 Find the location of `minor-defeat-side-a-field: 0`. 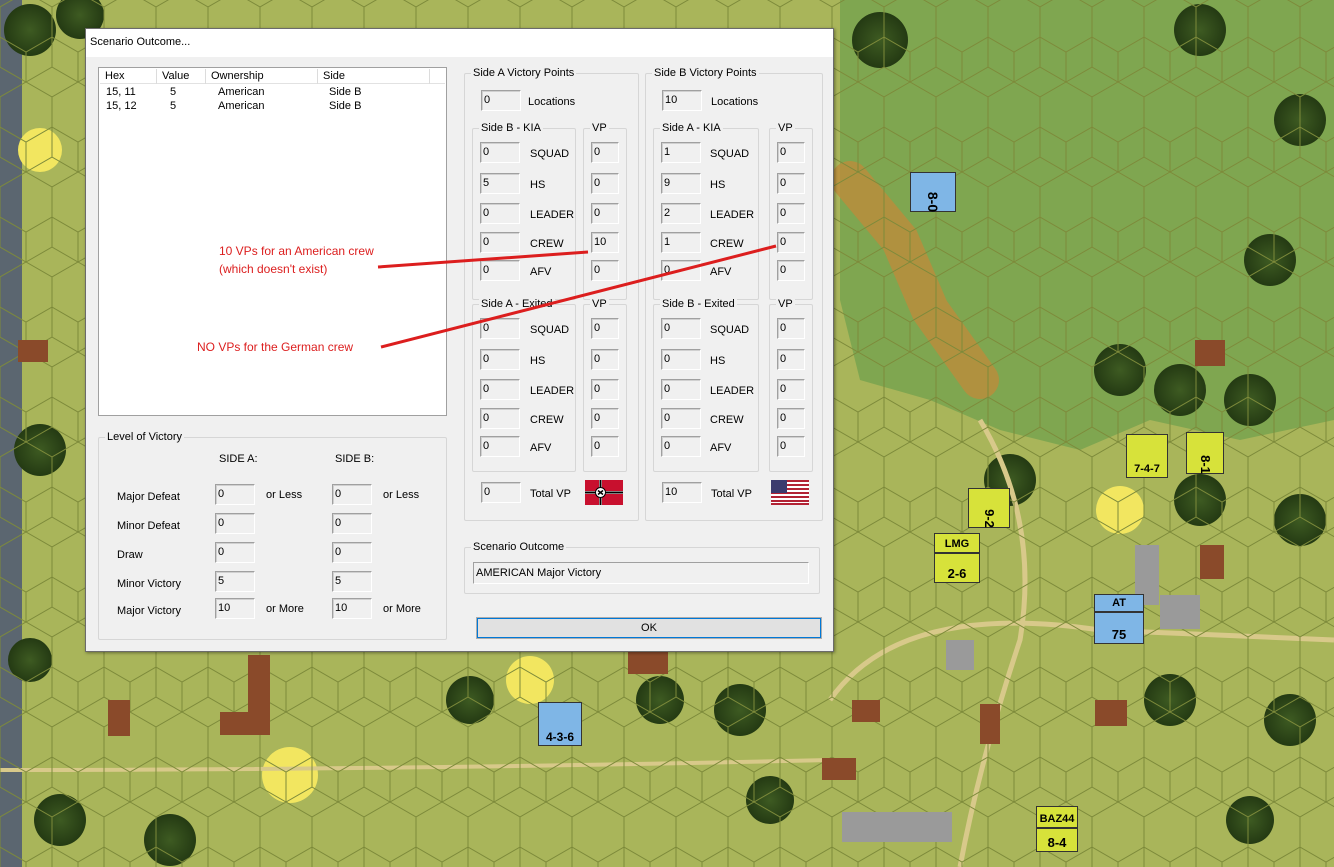

minor-defeat-side-a-field: 0 is located at coordinates (235, 523).